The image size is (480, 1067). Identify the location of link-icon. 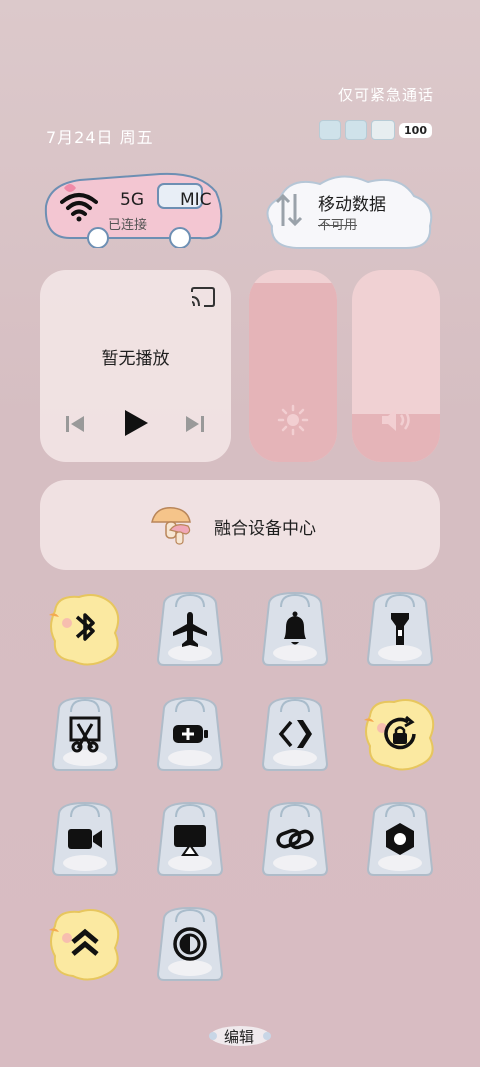
(295, 839).